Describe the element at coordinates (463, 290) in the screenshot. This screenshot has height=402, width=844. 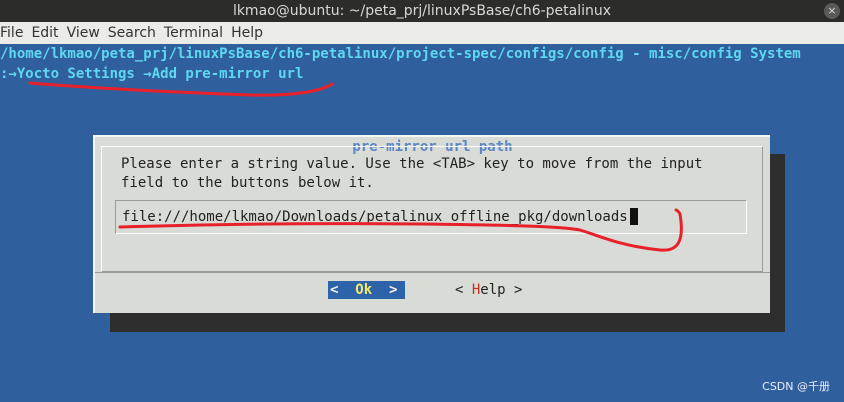
I see `help-left-bracket: <` at that location.